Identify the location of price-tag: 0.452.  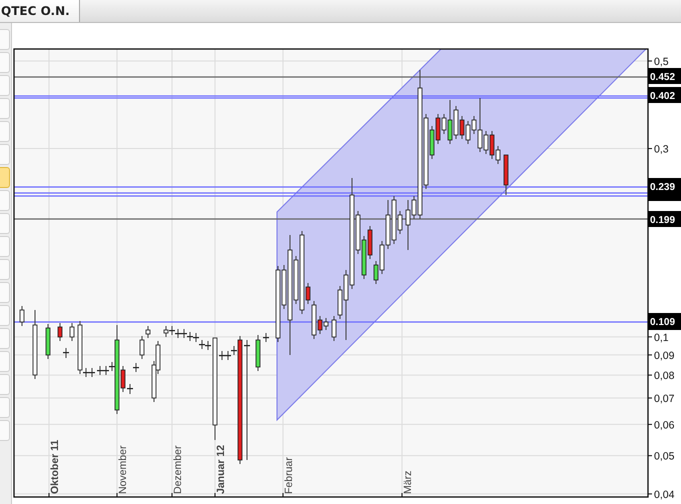
(664, 76).